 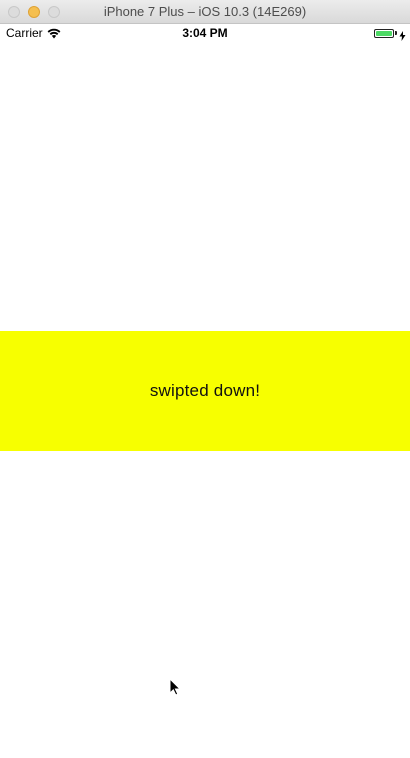 I want to click on battery-body, so click(x=384, y=33).